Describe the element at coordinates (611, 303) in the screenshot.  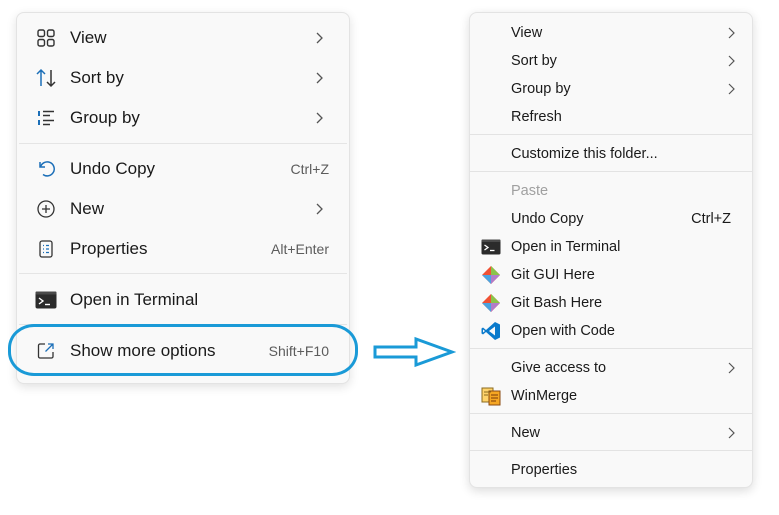
I see `menu-item-git-bash-here: Git Bash Here` at that location.